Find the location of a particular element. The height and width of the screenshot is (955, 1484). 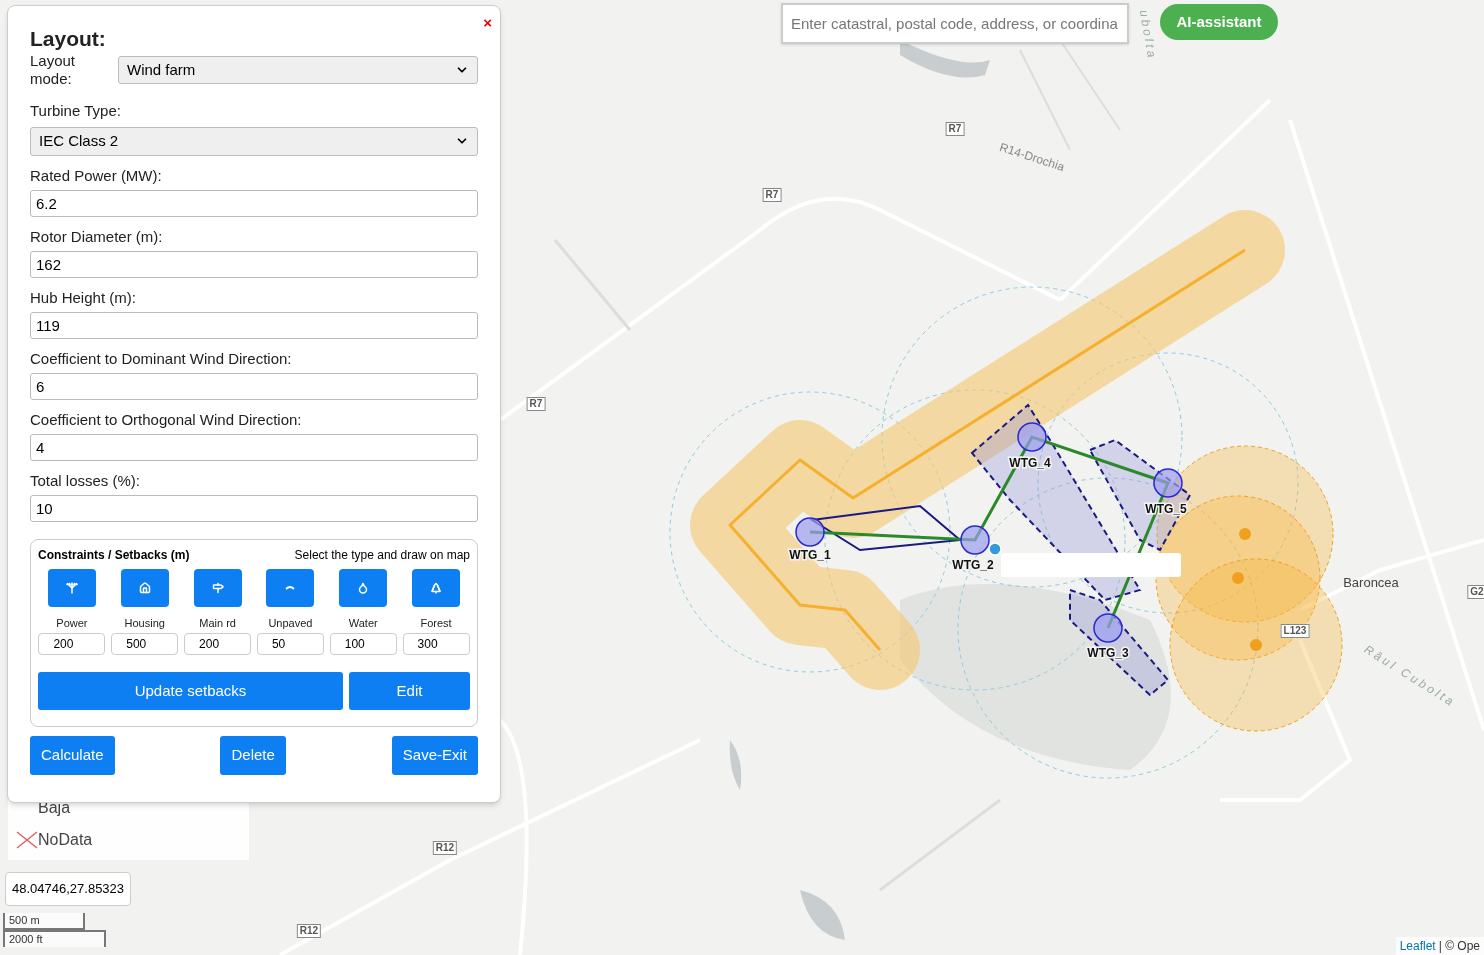

place-label: Baroncea is located at coordinates (1371, 583).